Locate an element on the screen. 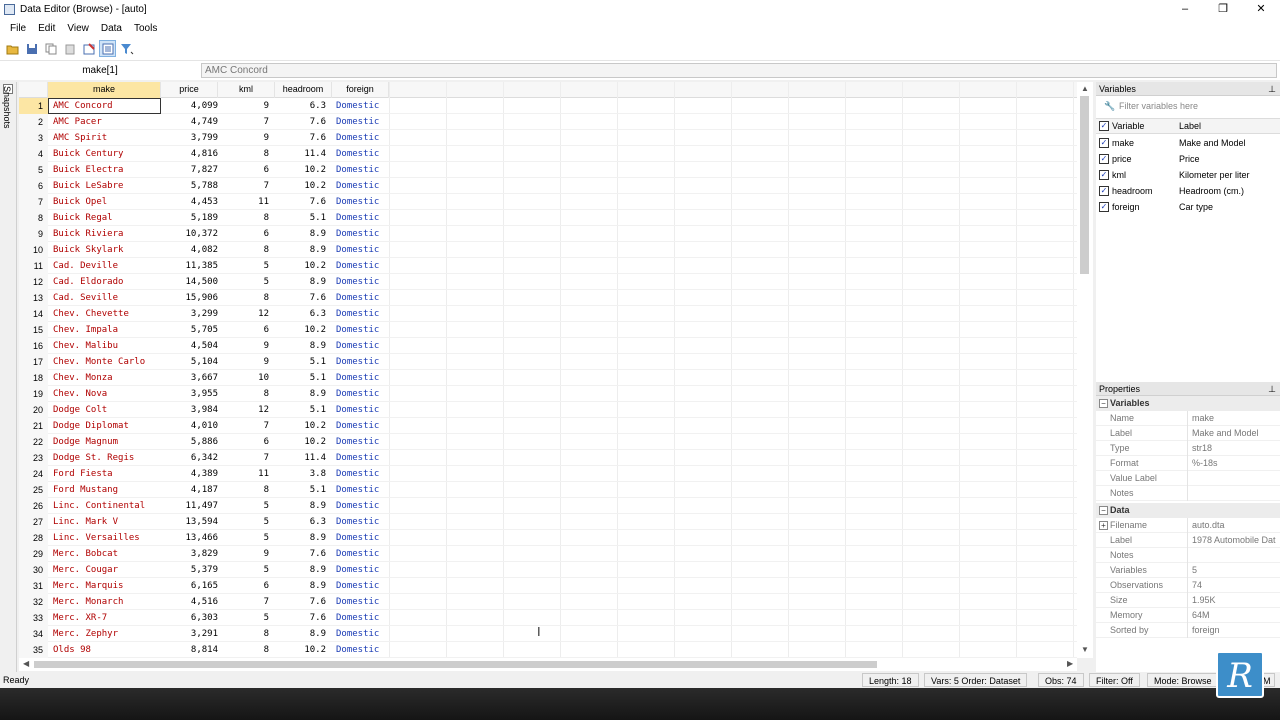  properties-data-group: − Data is located at coordinates (1188, 510).